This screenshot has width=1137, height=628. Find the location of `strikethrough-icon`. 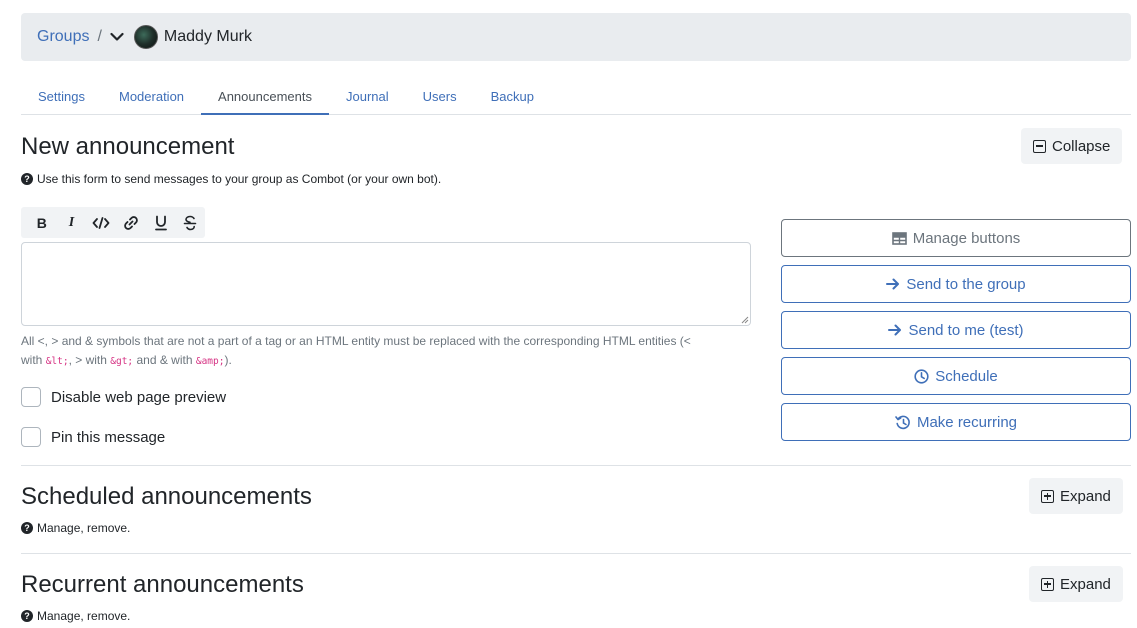

strikethrough-icon is located at coordinates (190, 222).